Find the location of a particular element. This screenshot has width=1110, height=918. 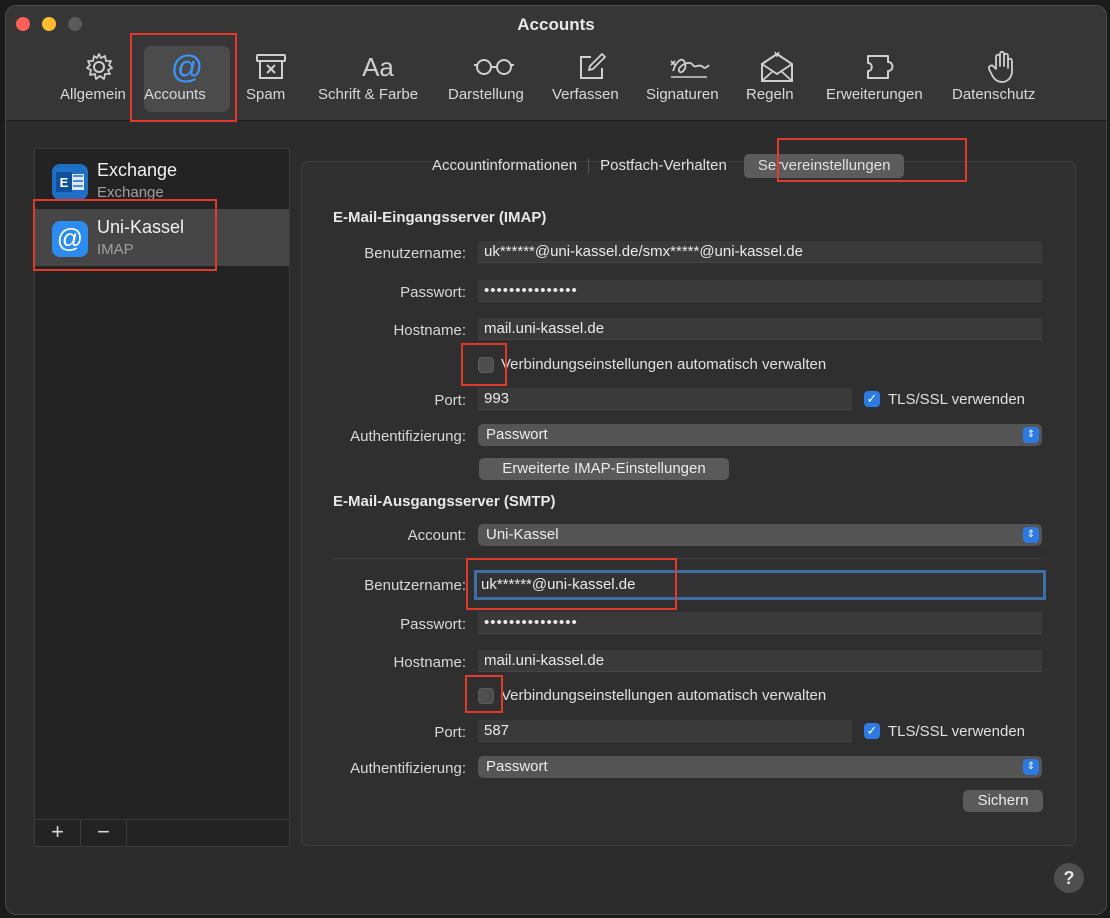

imap-tls-label: TLS/SSL verwenden is located at coordinates (957, 399).